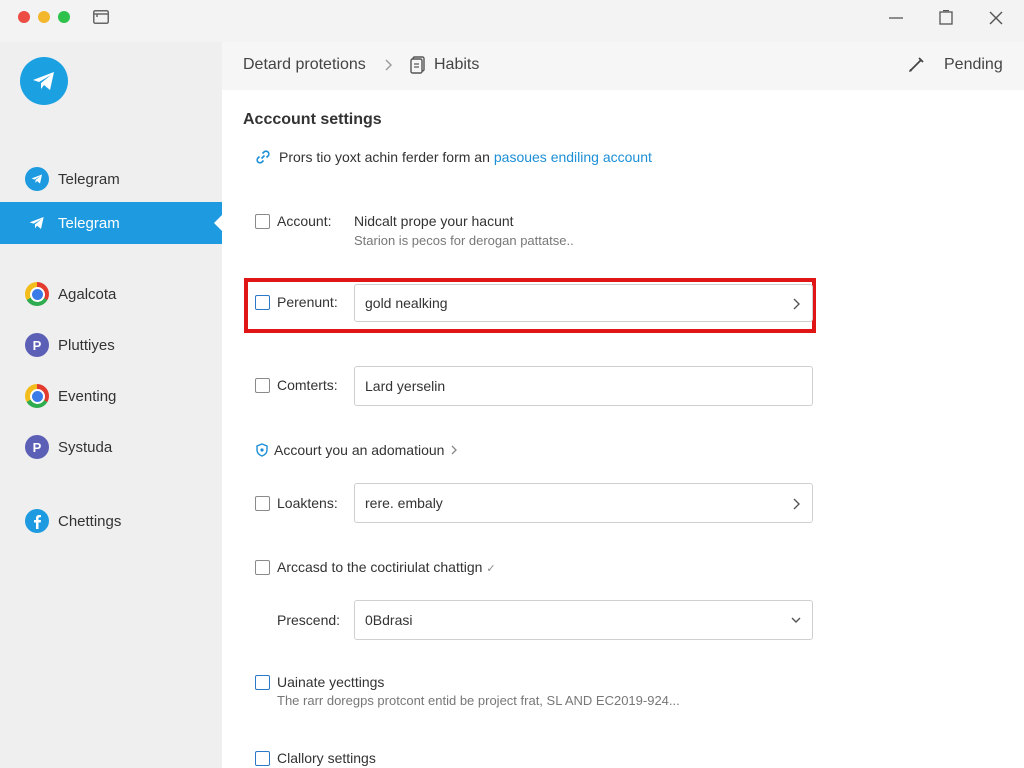 This screenshot has height=768, width=1024. What do you see at coordinates (406, 303) in the screenshot?
I see `perenunt-value: gold nealking` at bounding box center [406, 303].